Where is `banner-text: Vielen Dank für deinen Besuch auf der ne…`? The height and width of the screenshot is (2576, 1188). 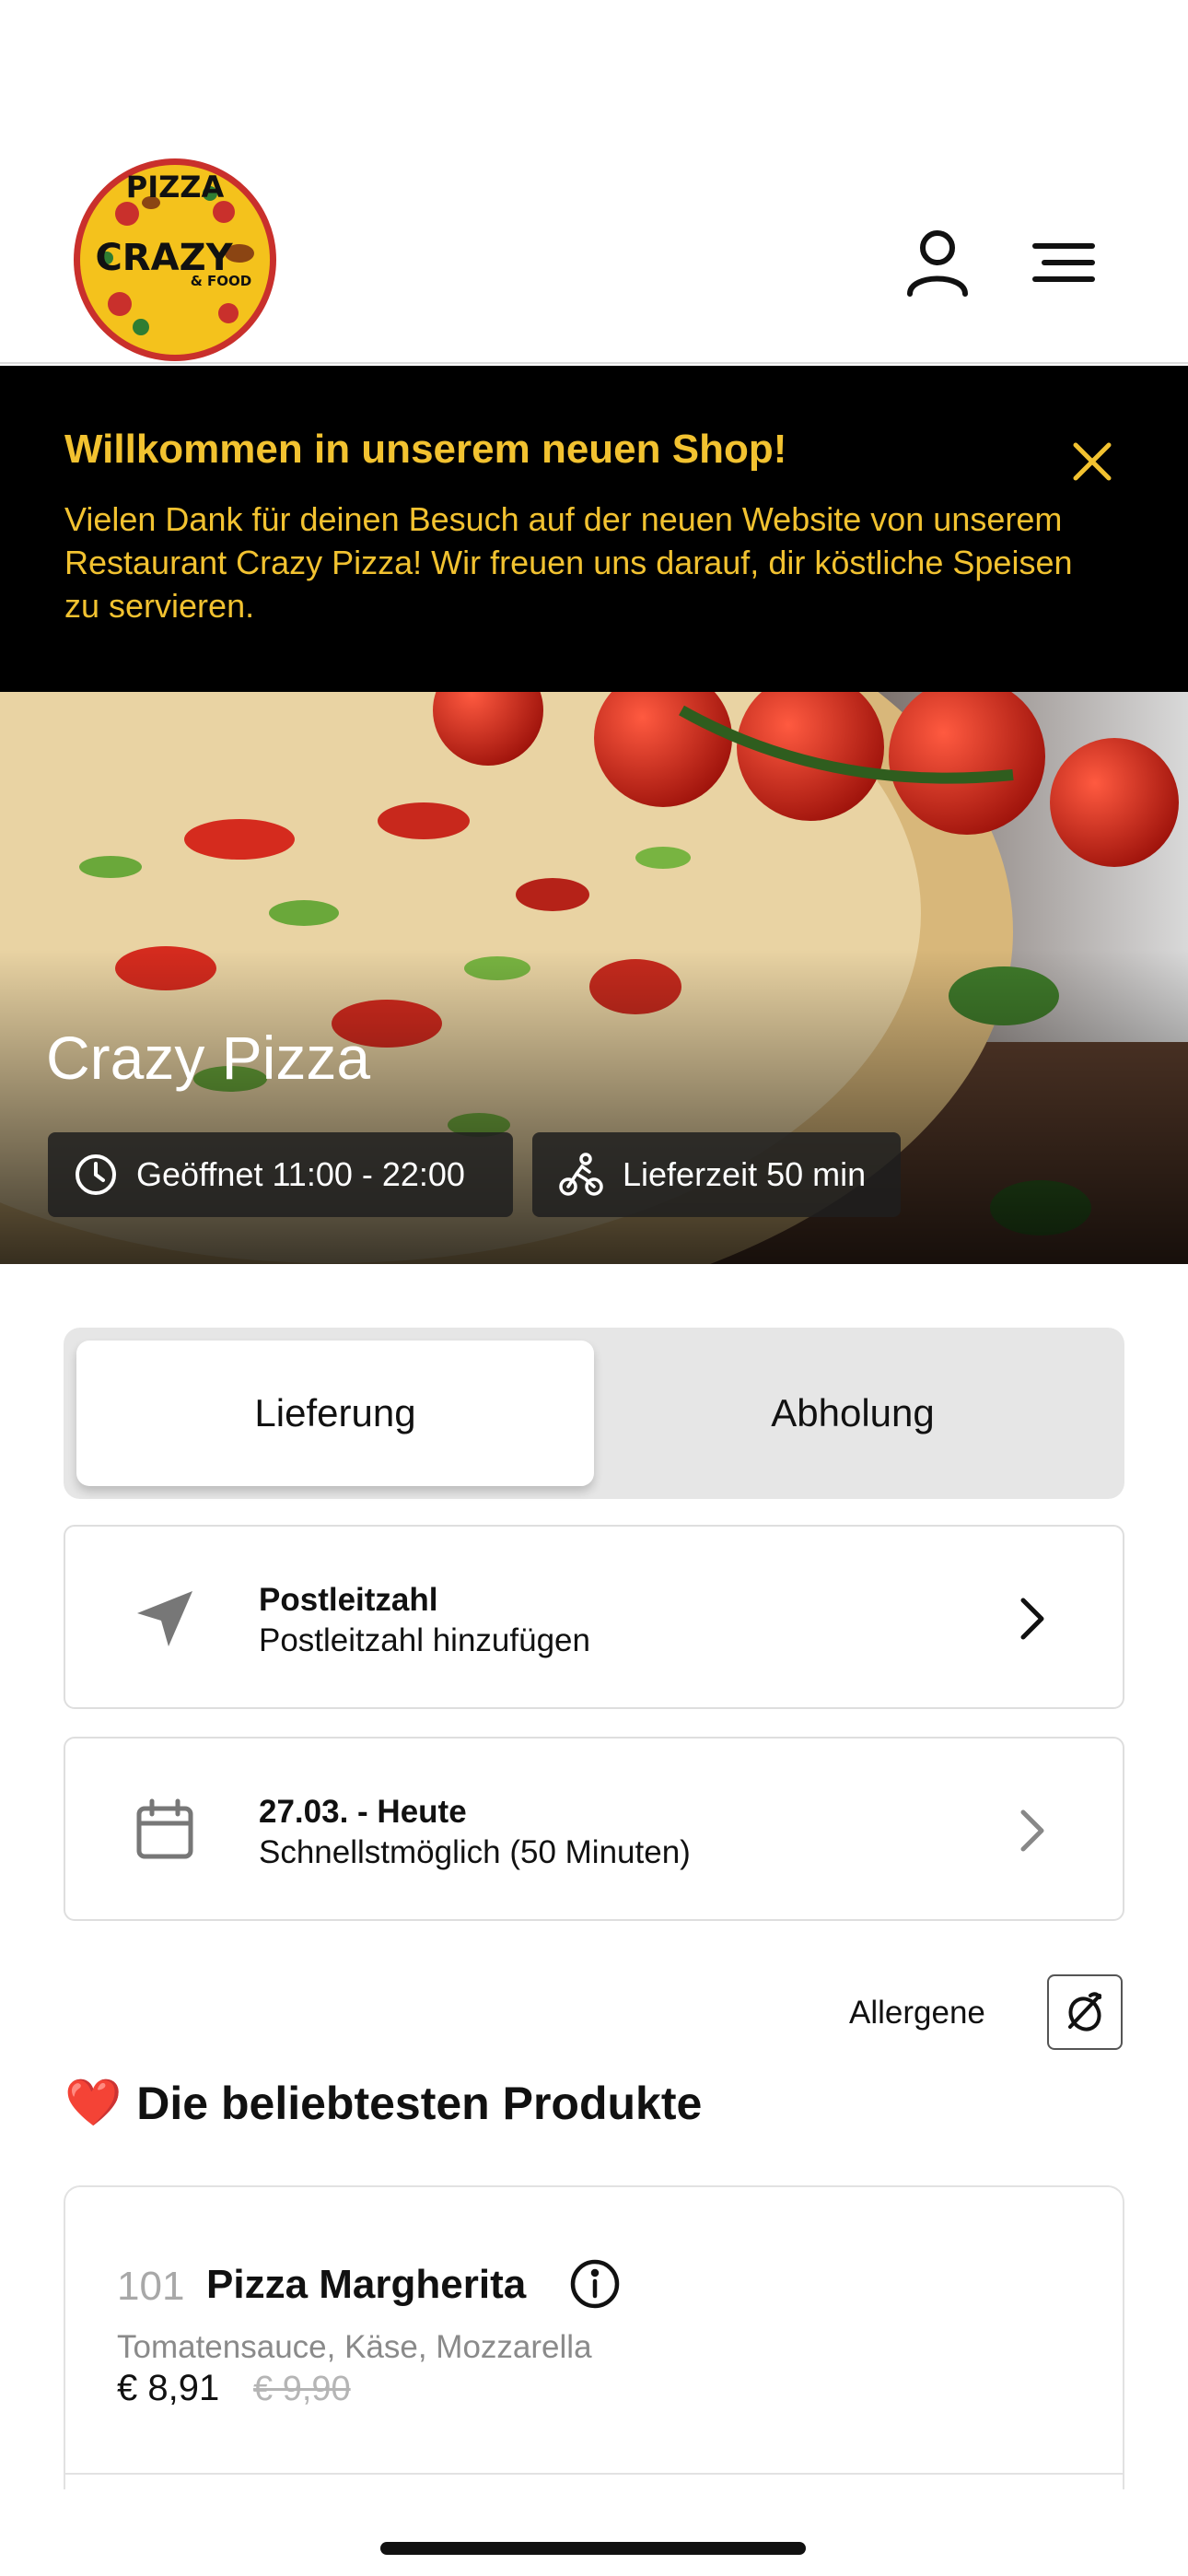 banner-text: Vielen Dank für deinen Besuch auf der ne… is located at coordinates (568, 562).